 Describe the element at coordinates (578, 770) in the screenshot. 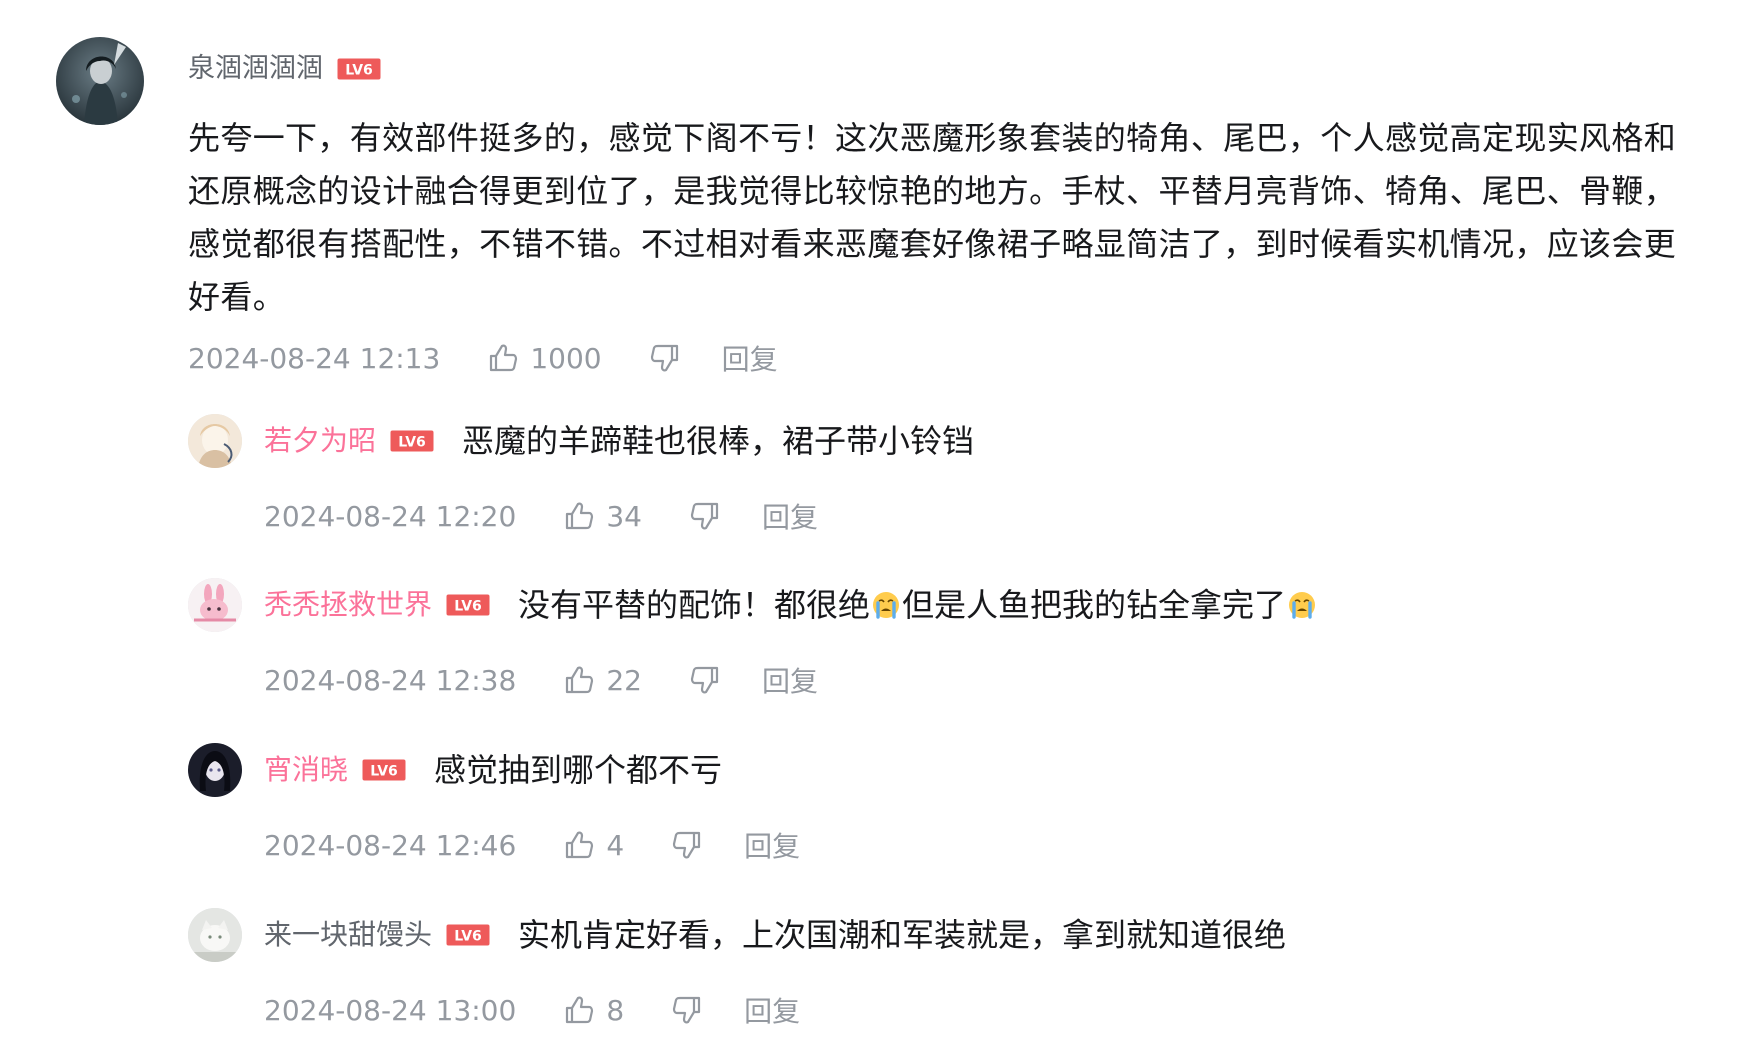

I see `reply-text: 感觉抽到哪个都不亏` at that location.